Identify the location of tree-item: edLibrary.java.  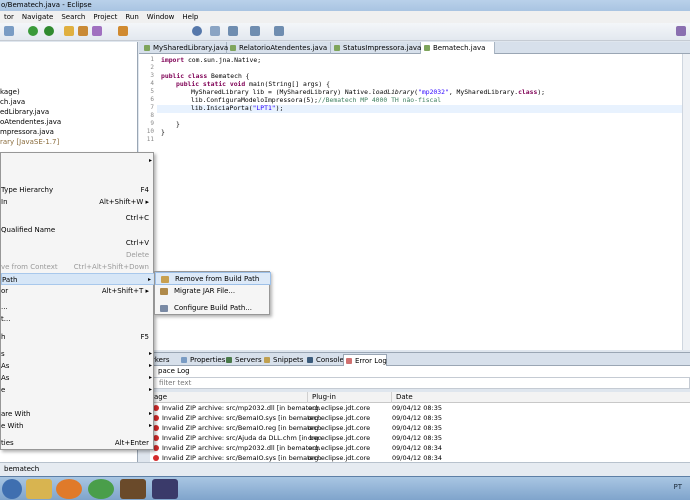
(24, 112).